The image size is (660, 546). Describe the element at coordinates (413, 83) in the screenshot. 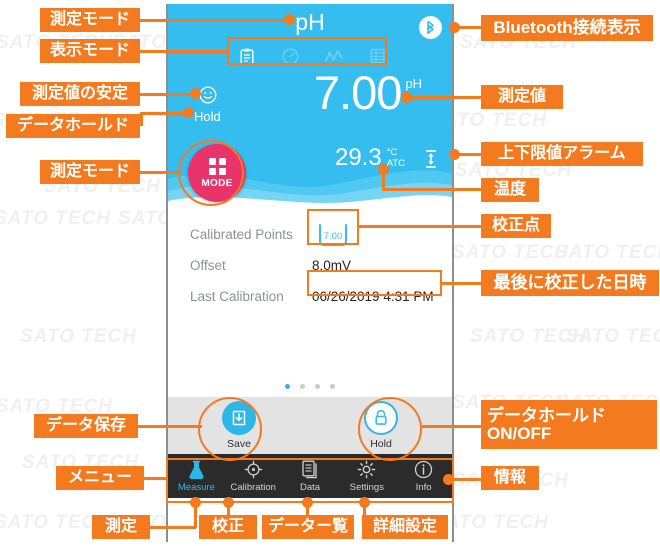

I see `ph-unit: pH` at that location.